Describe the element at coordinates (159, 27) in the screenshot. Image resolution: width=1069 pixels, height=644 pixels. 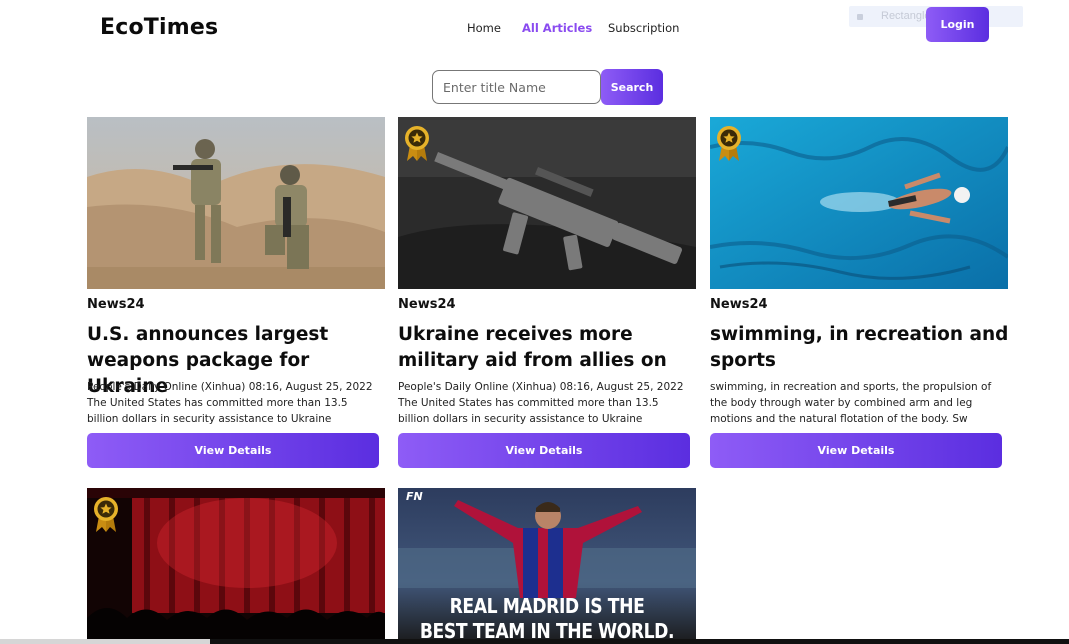
I see `site-logo: EcoTimes` at that location.